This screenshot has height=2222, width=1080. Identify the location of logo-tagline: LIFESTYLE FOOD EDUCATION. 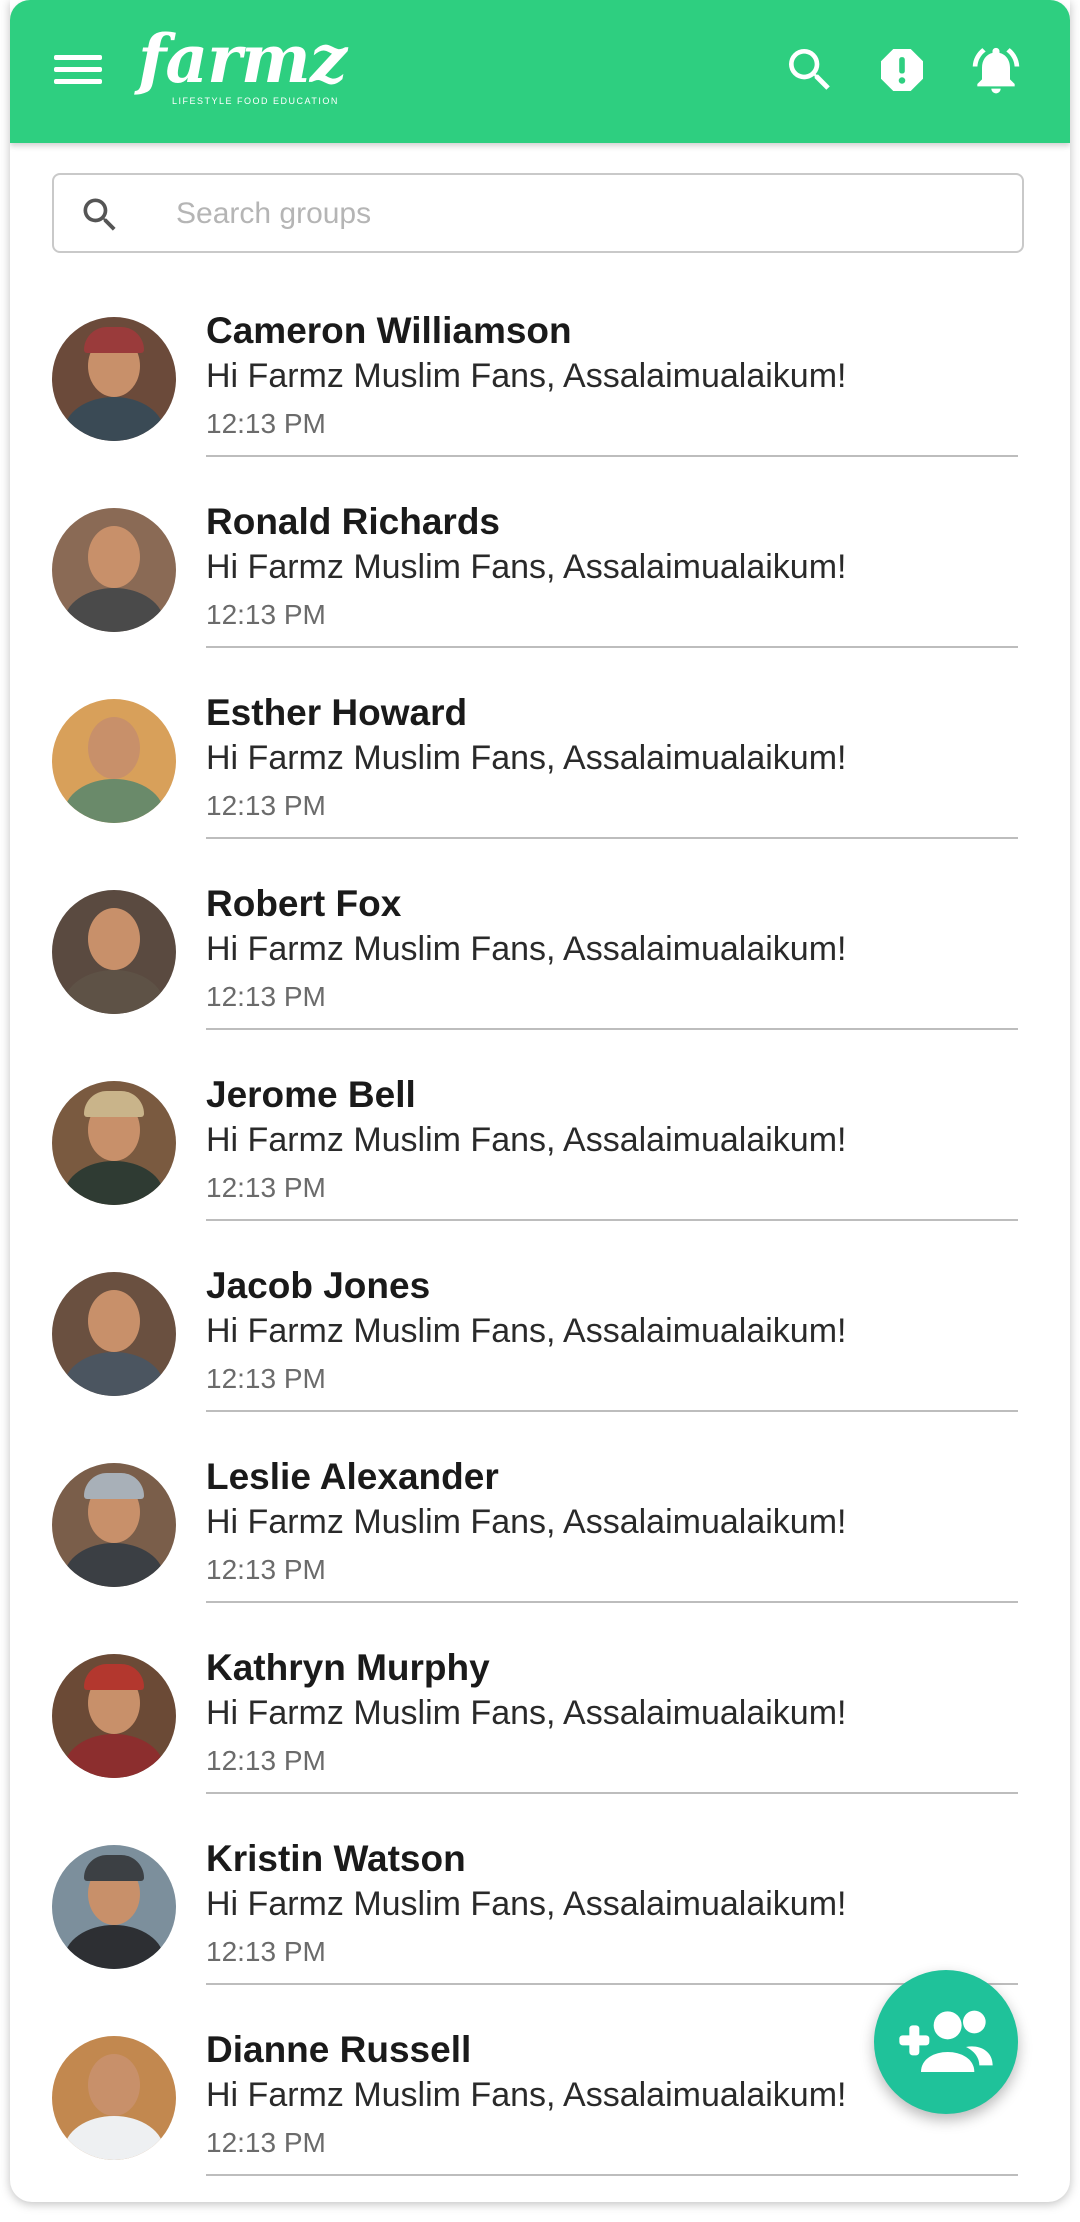
(255, 101).